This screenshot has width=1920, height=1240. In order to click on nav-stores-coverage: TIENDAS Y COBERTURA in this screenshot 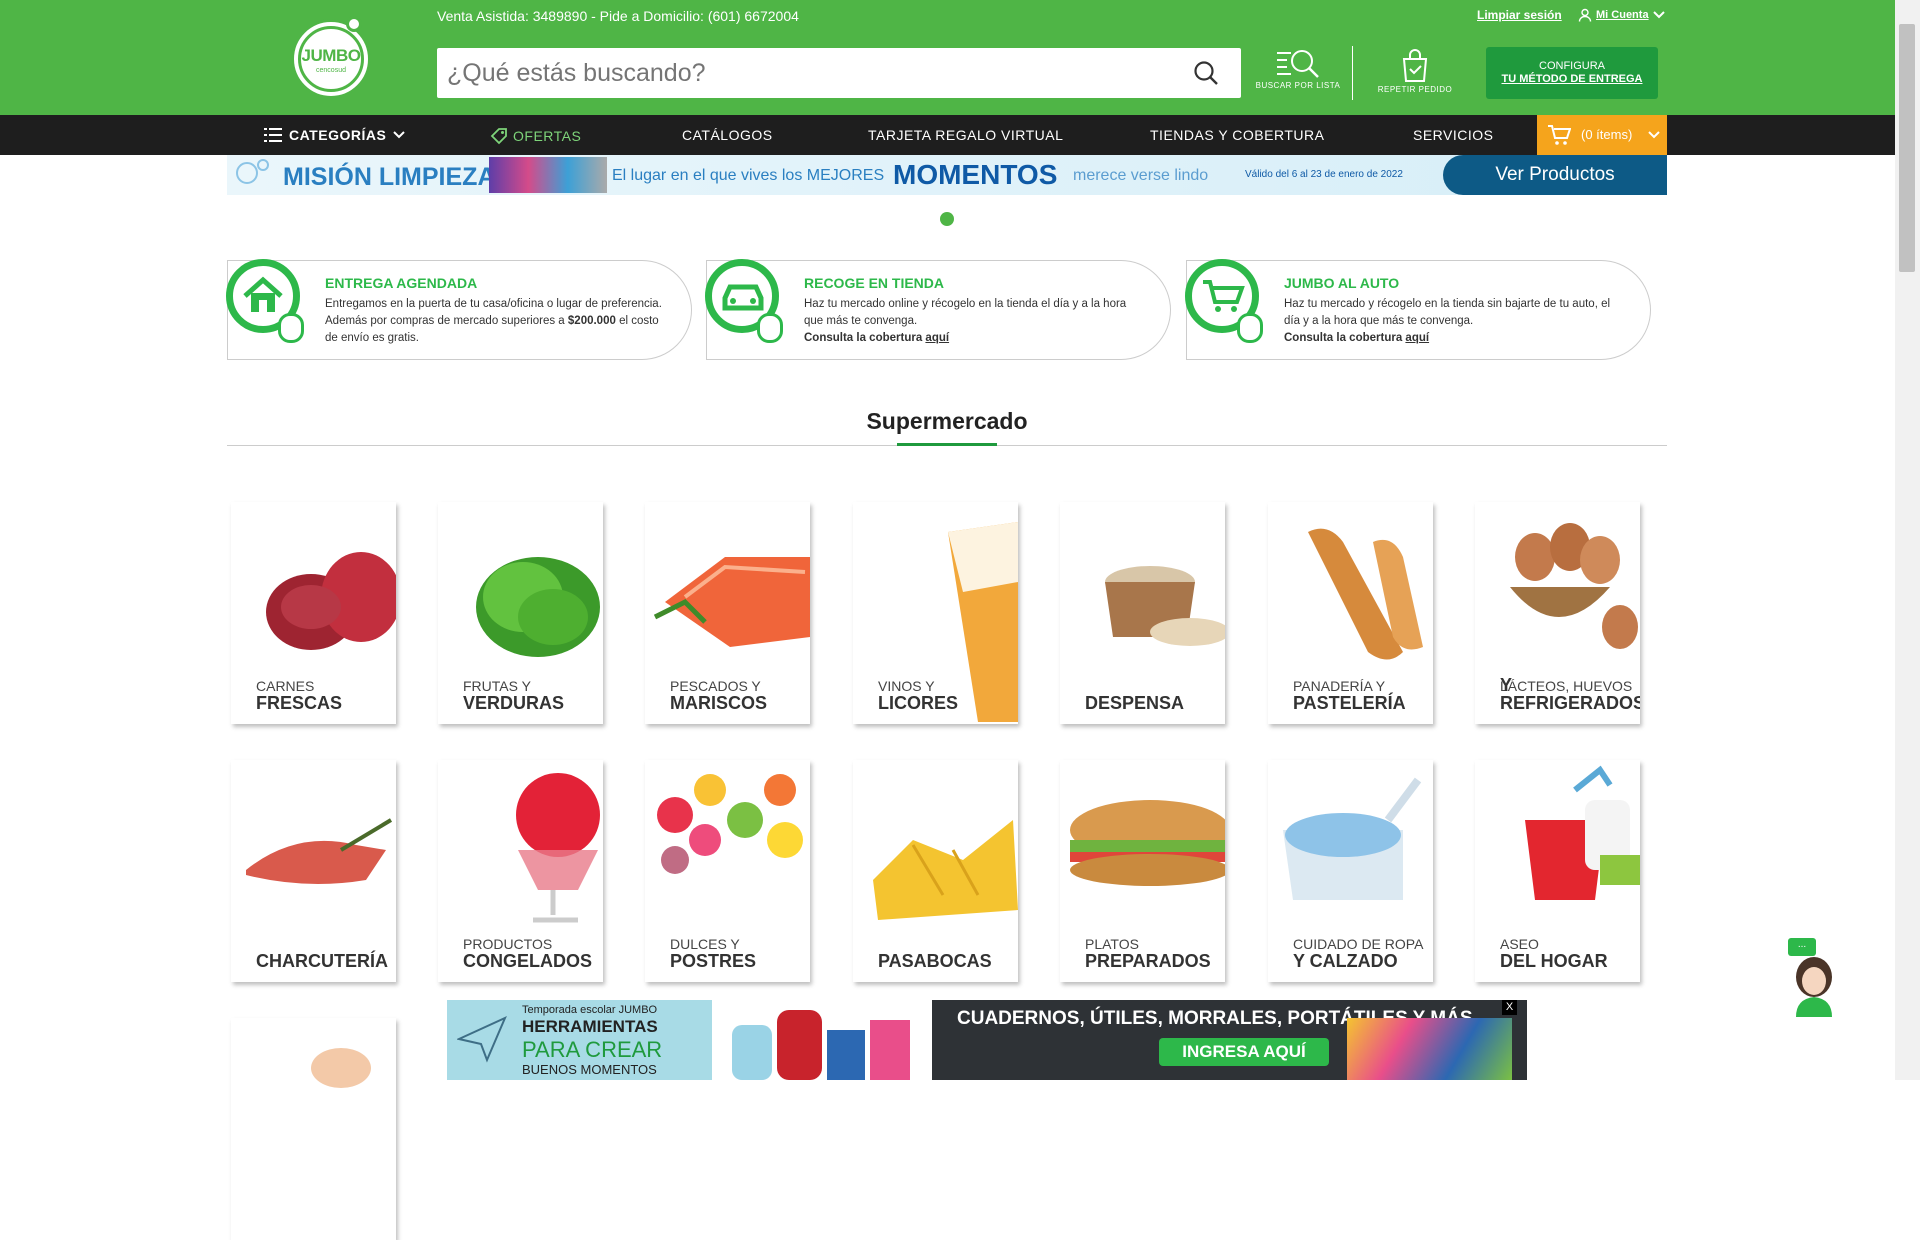, I will do `click(1237, 135)`.